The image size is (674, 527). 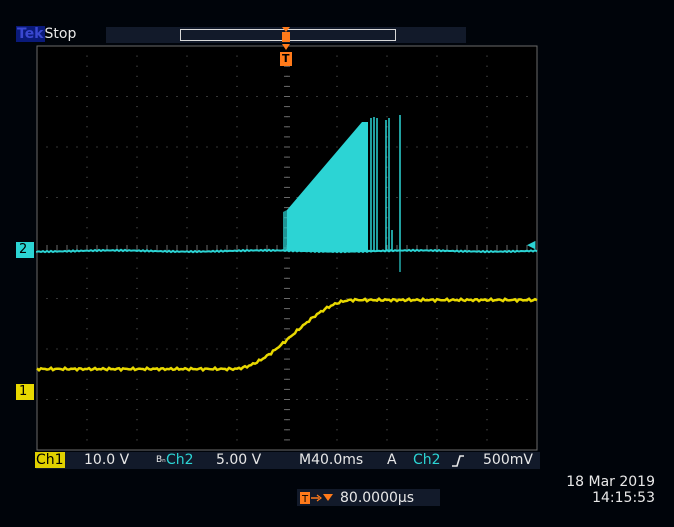 What do you see at coordinates (239, 460) in the screenshot?
I see `ch2-scale: 5.00 V` at bounding box center [239, 460].